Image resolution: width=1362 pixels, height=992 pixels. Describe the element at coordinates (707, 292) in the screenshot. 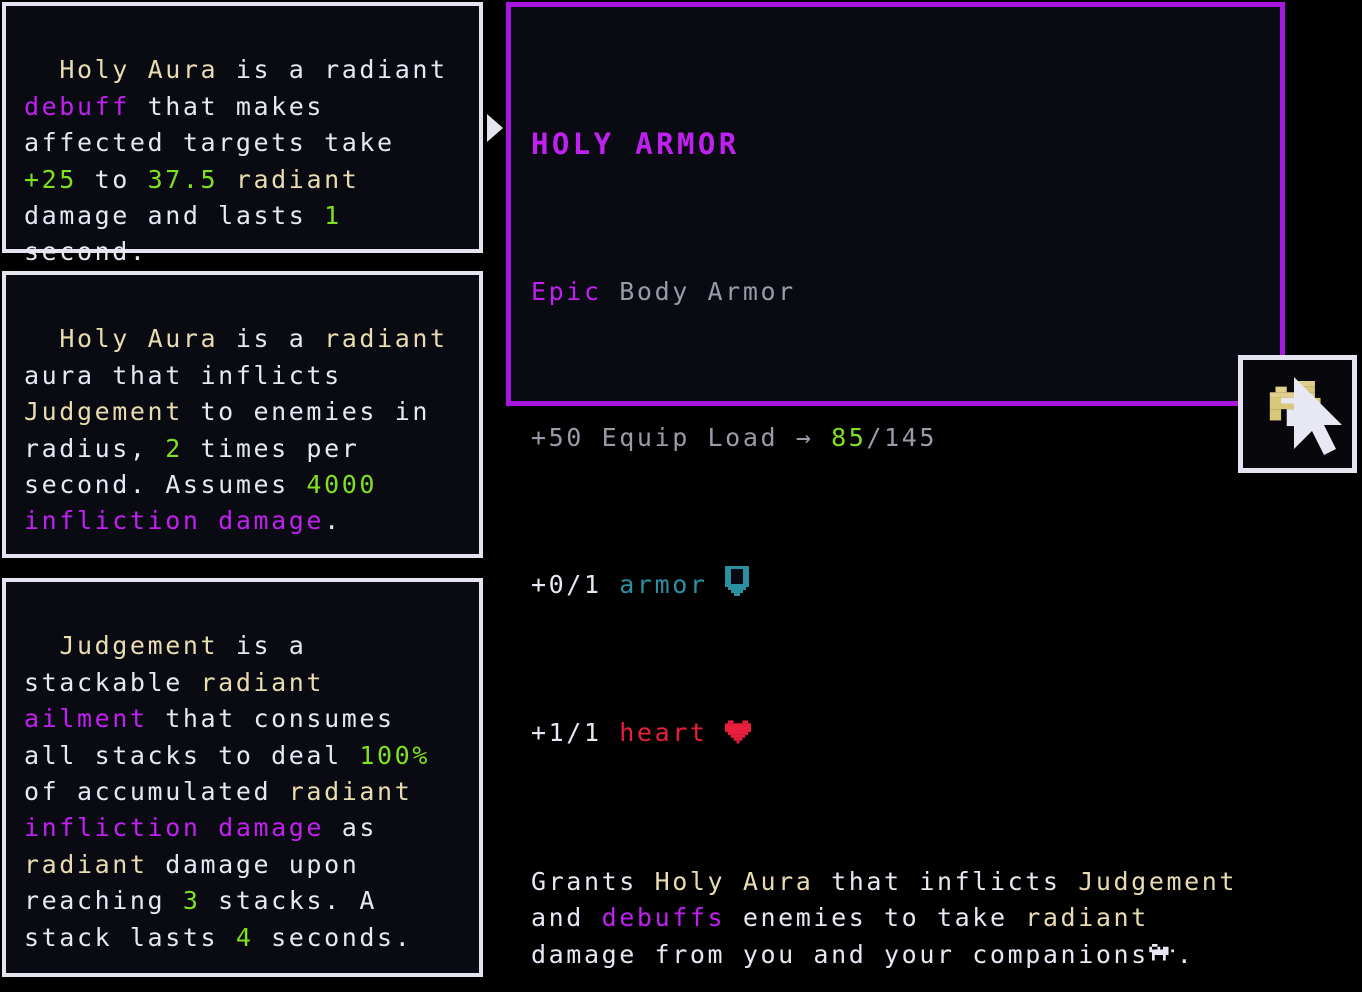

I see `item-slot-type: Body Armor` at that location.